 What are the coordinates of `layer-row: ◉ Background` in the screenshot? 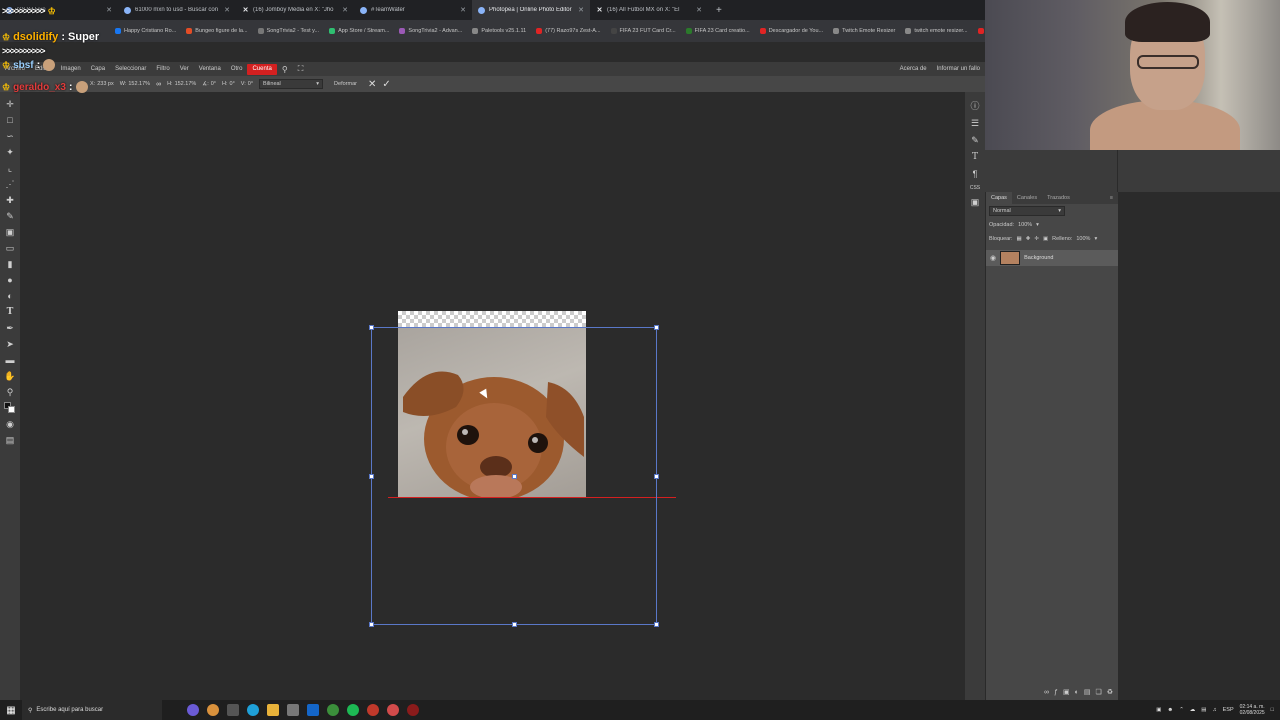 It's located at (1052, 258).